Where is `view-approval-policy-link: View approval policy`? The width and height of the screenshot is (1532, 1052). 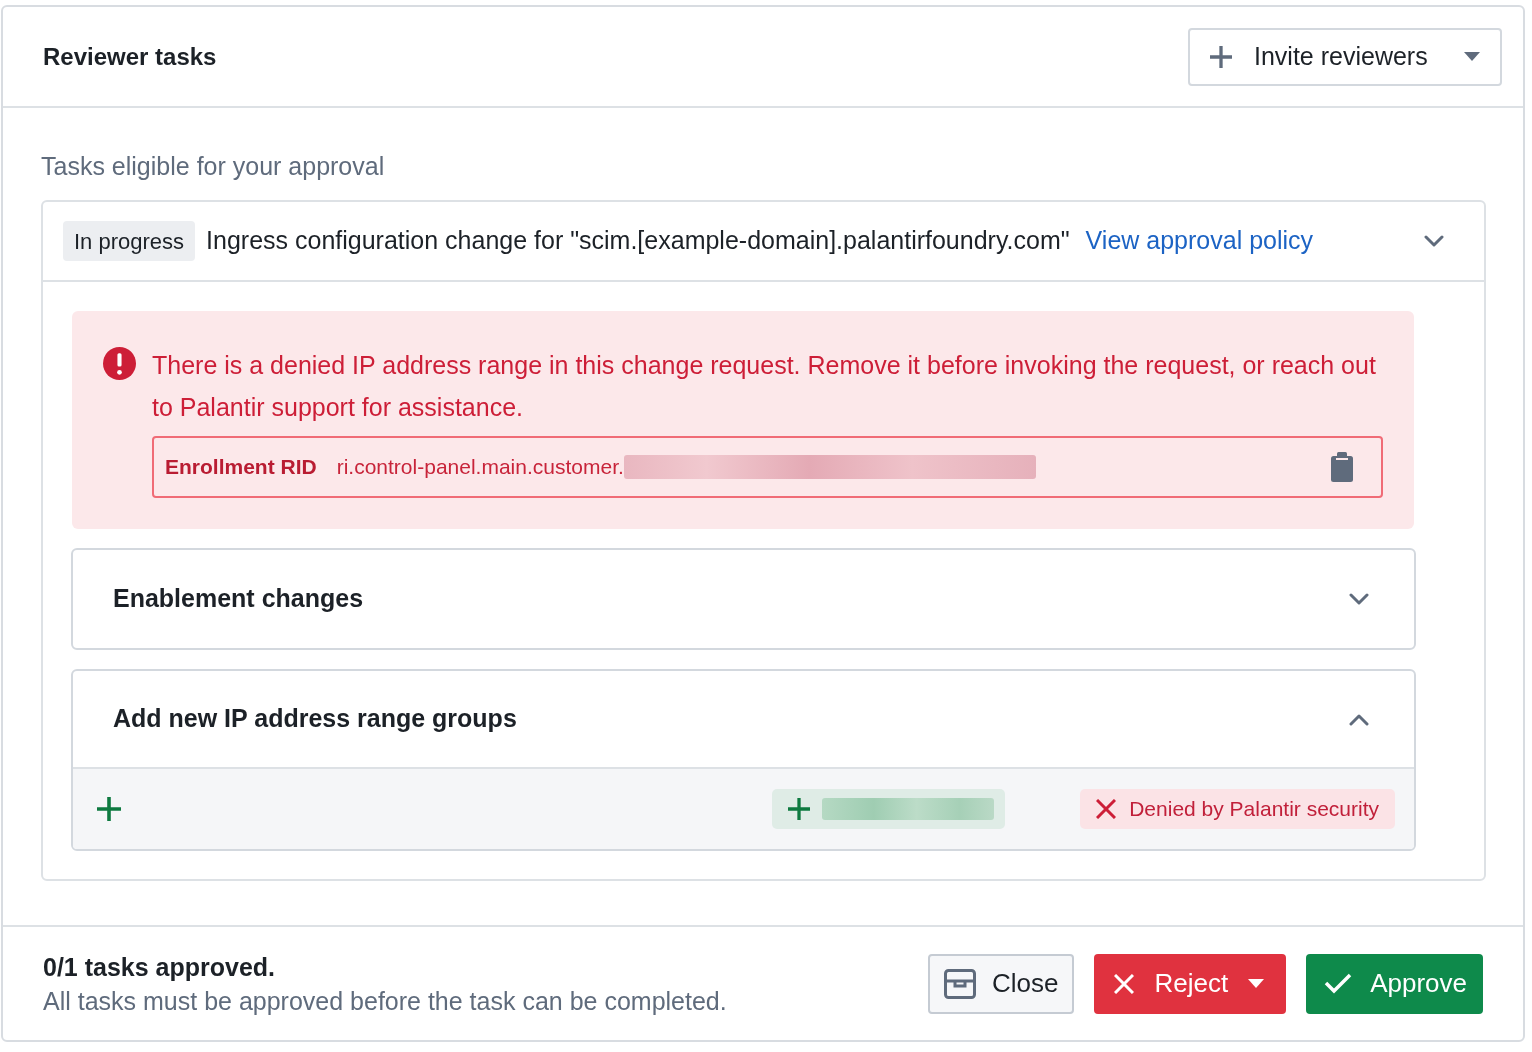
view-approval-policy-link: View approval policy is located at coordinates (1199, 241).